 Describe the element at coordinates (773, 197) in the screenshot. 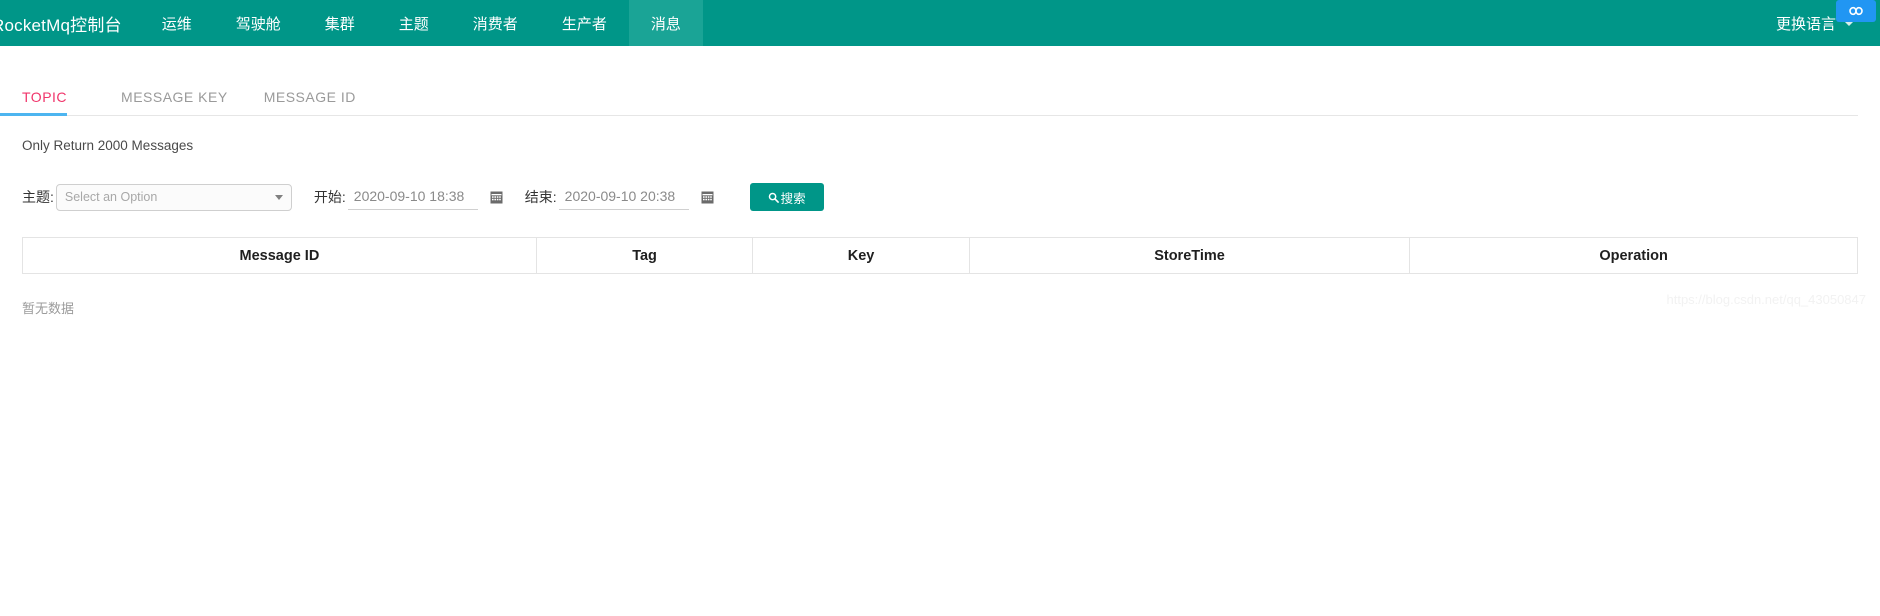

I see `search-icon` at that location.